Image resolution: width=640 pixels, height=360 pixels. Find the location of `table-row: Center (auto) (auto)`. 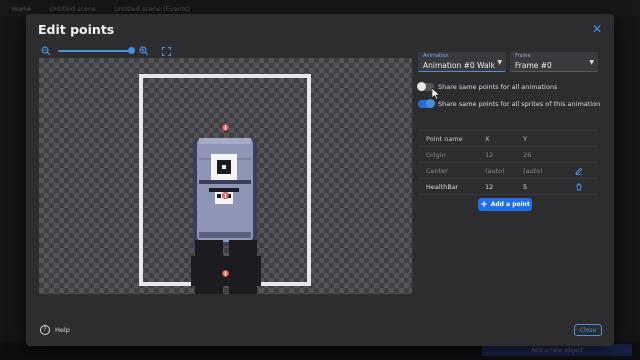

table-row: Center (auto) (auto) is located at coordinates (508, 171).